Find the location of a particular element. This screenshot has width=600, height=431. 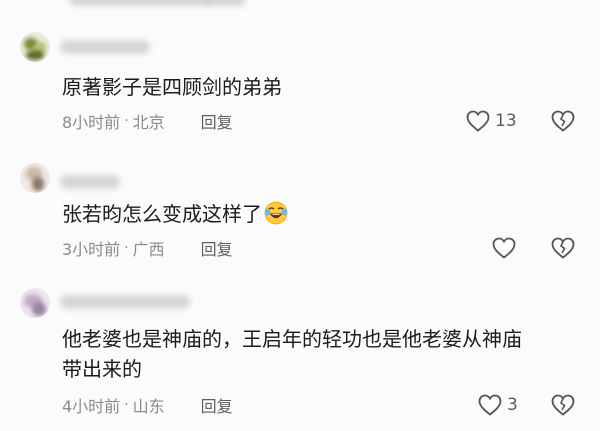

comment-meta: 4小时前 · 山东 回复 is located at coordinates (147, 405).